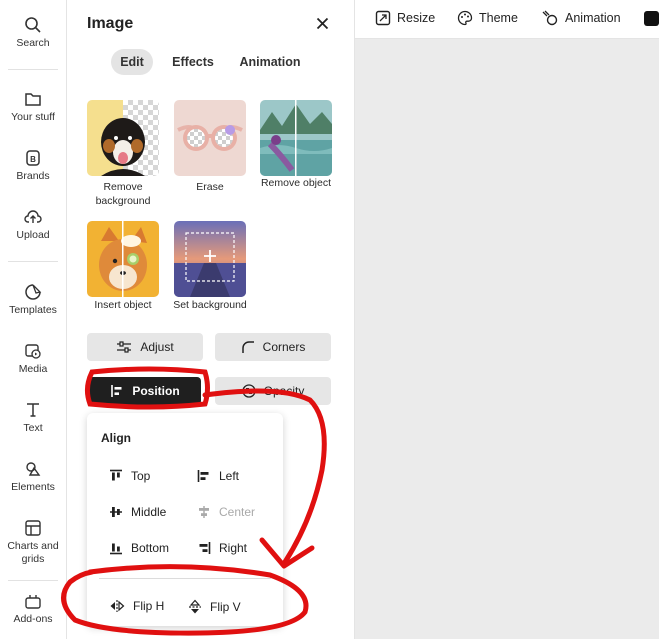 The width and height of the screenshot is (659, 639). I want to click on sunglasses-image, so click(210, 138).